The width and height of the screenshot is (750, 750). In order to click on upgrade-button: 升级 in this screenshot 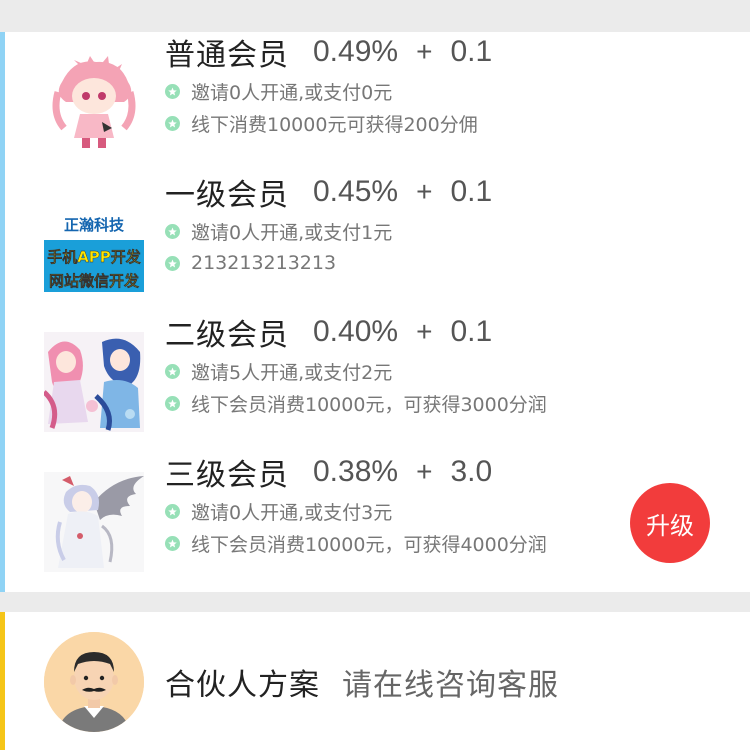, I will do `click(670, 523)`.